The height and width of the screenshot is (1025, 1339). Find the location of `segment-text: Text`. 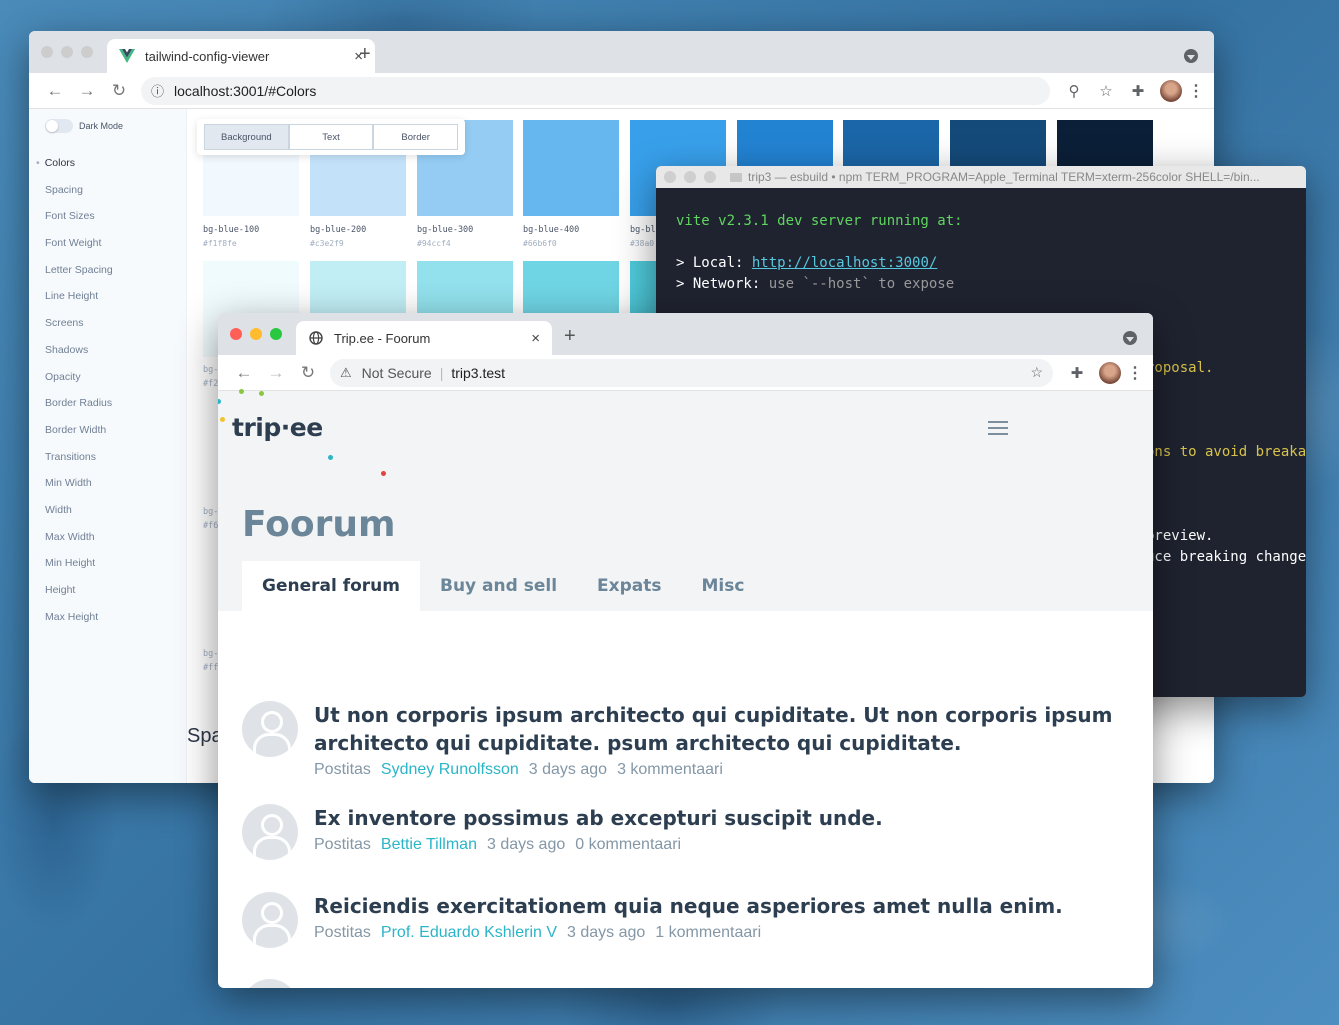

segment-text: Text is located at coordinates (331, 137).